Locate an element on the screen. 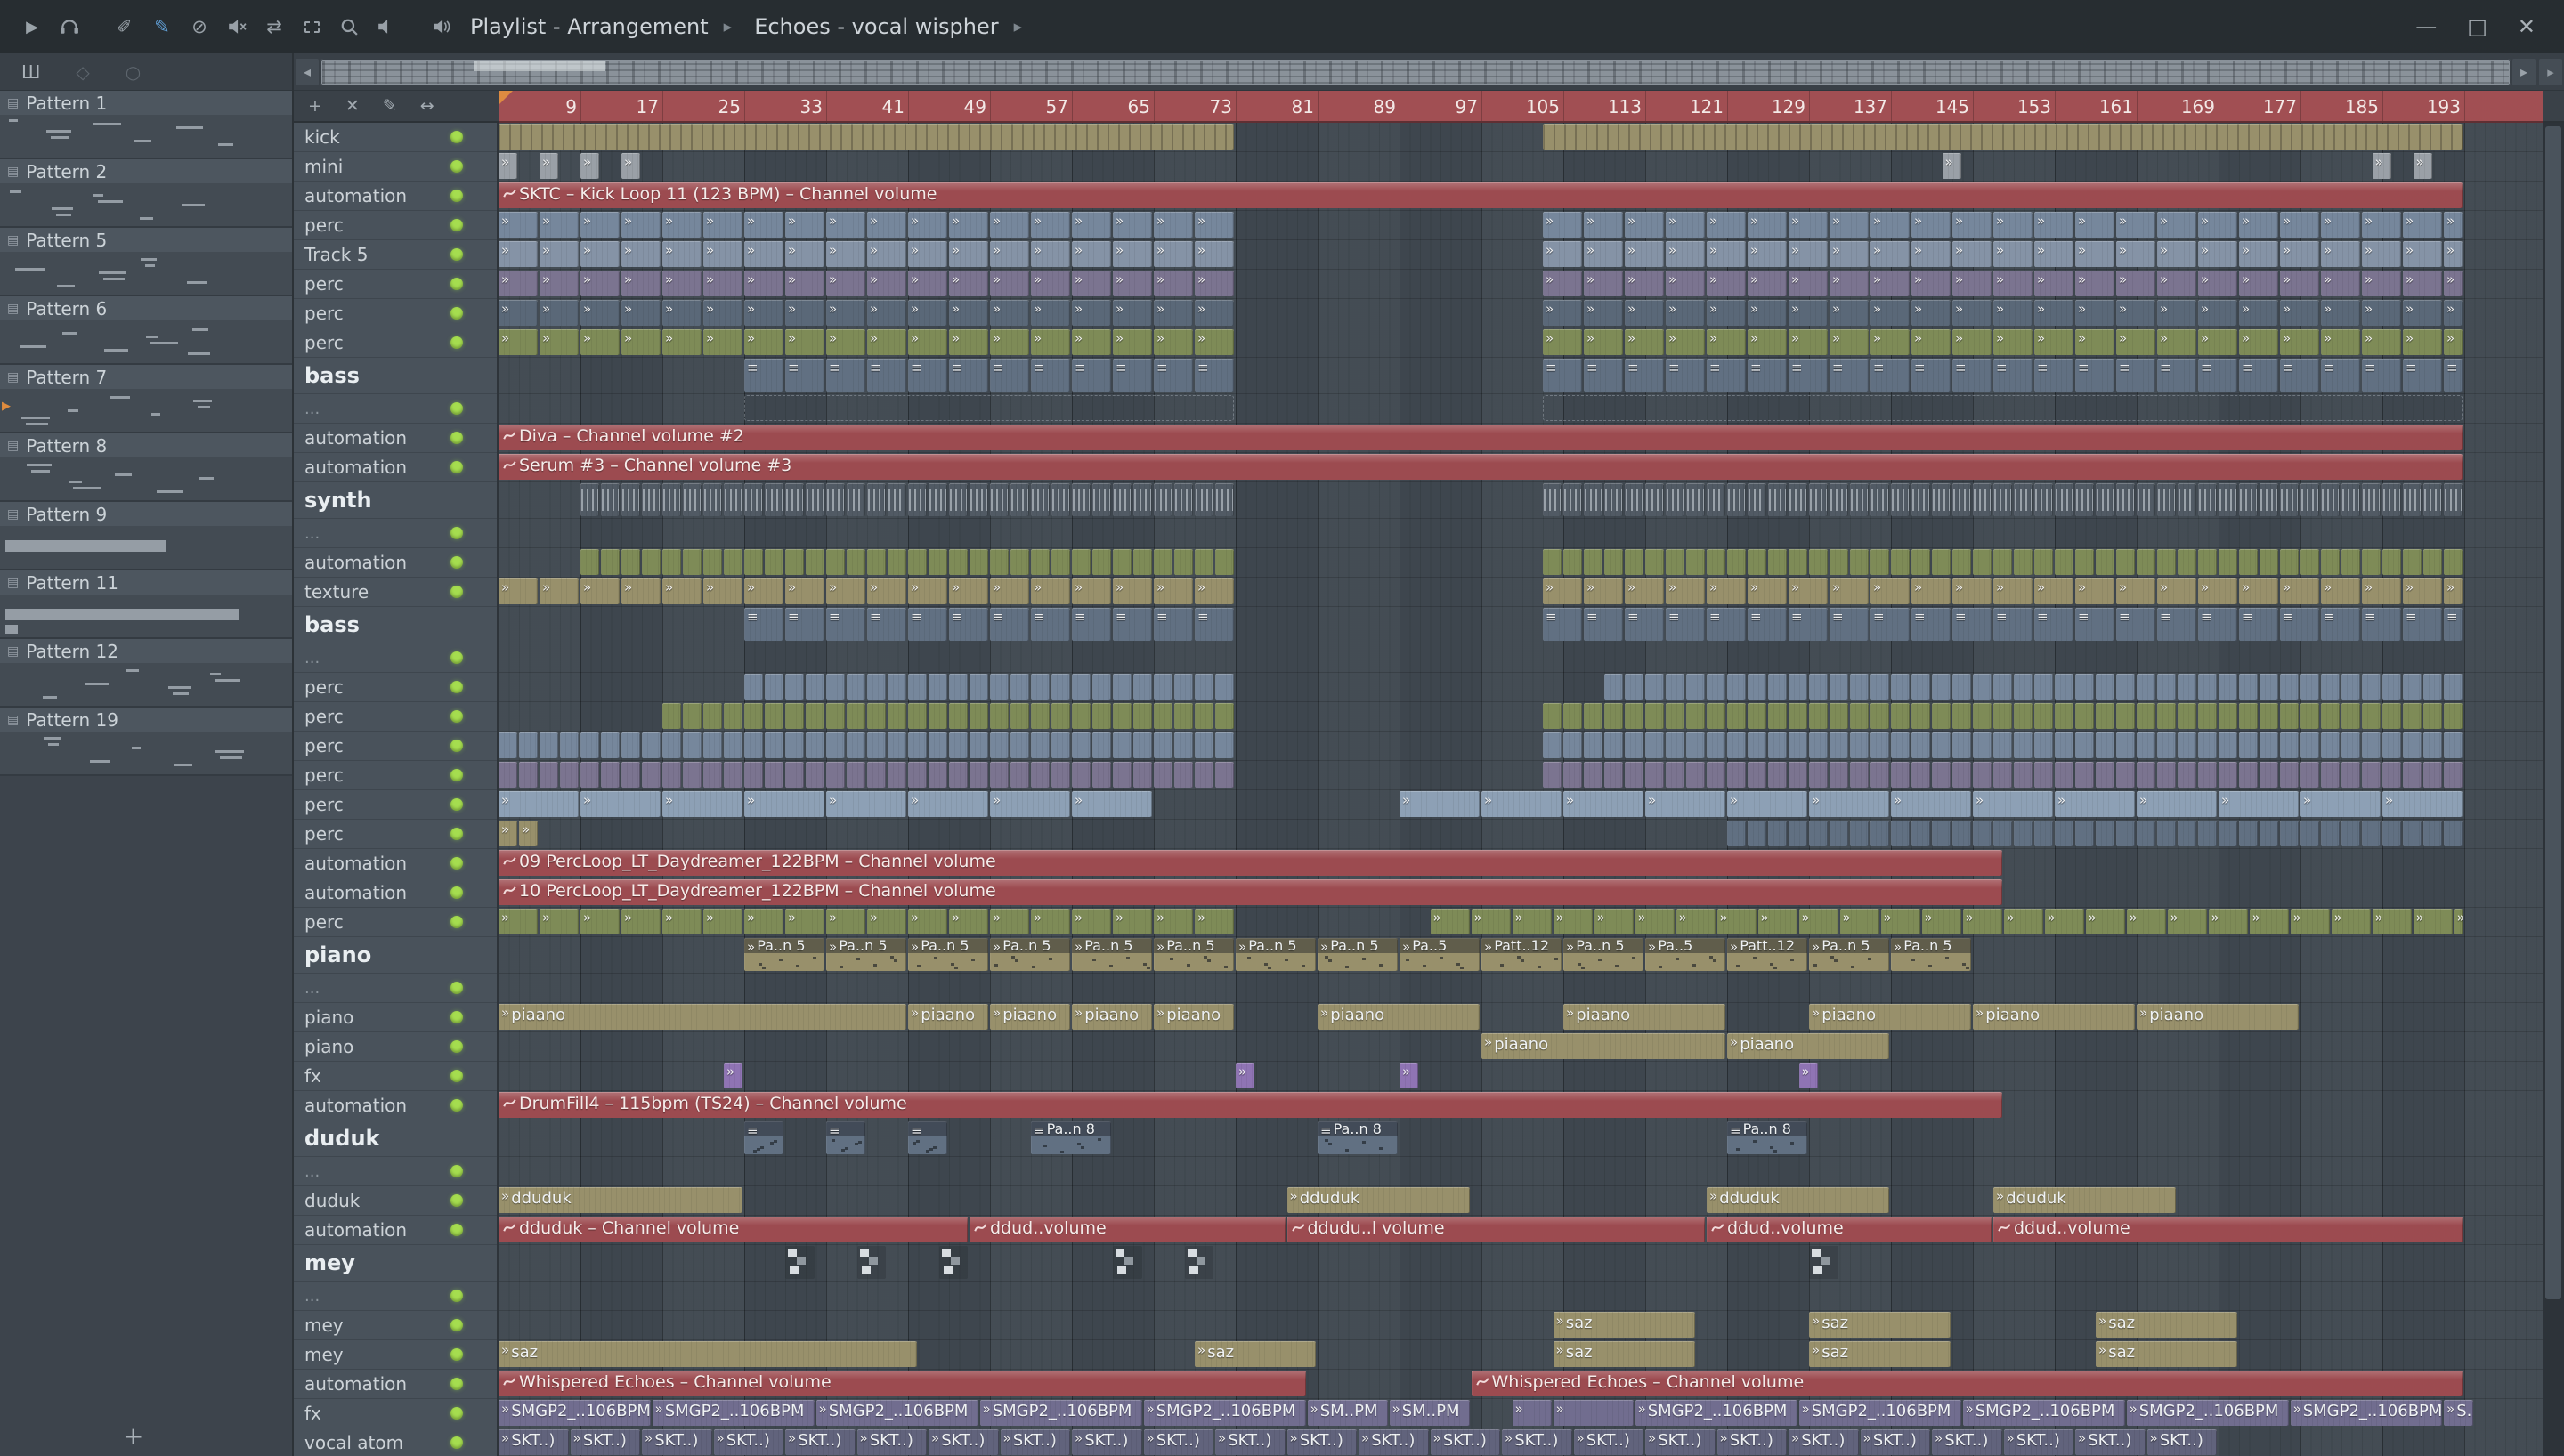 This screenshot has width=2564, height=1456. playlist-track-lane: Diva – Channel volume #2 is located at coordinates (1521, 438).